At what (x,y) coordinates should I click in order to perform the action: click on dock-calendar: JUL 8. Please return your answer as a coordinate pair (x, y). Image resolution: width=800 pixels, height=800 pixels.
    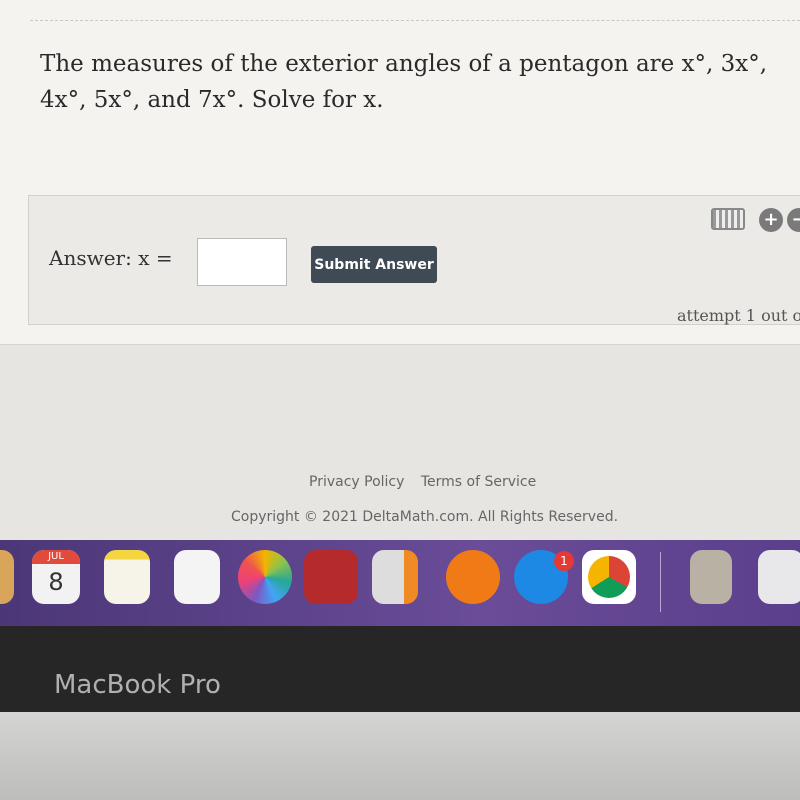
    Looking at the image, I should click on (56, 577).